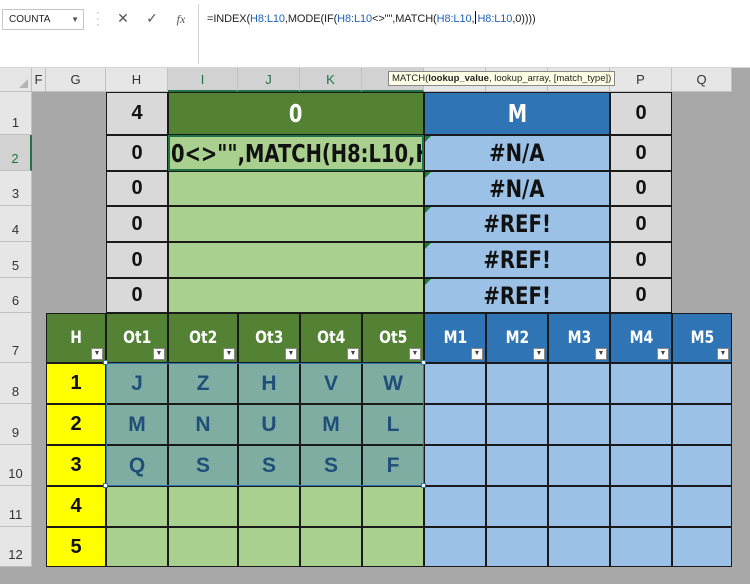  What do you see at coordinates (269, 338) in the screenshot?
I see `table-header-ot3: Ot3 ▼` at bounding box center [269, 338].